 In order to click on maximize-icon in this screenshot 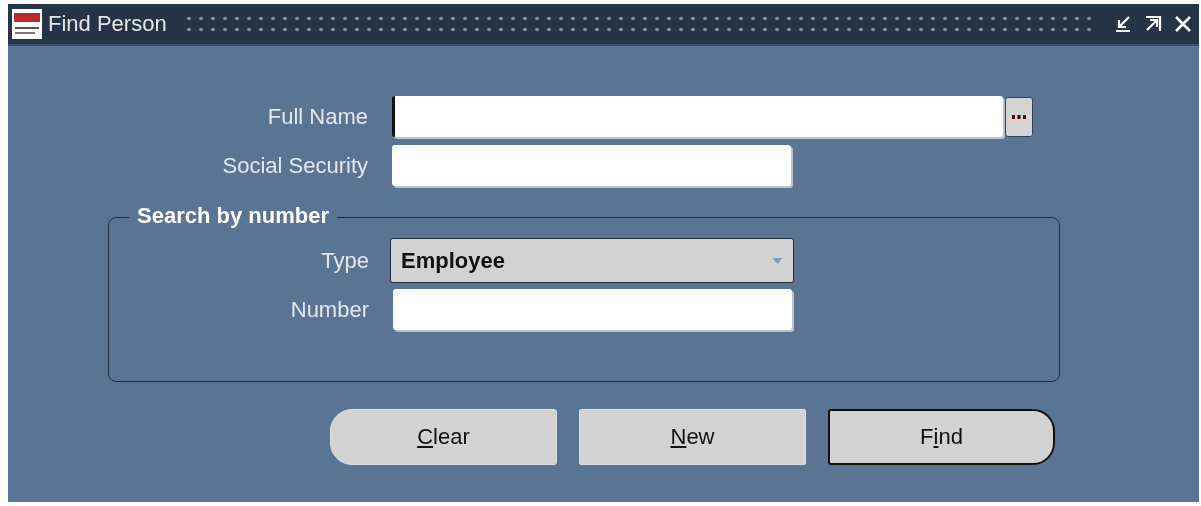, I will do `click(1153, 24)`.